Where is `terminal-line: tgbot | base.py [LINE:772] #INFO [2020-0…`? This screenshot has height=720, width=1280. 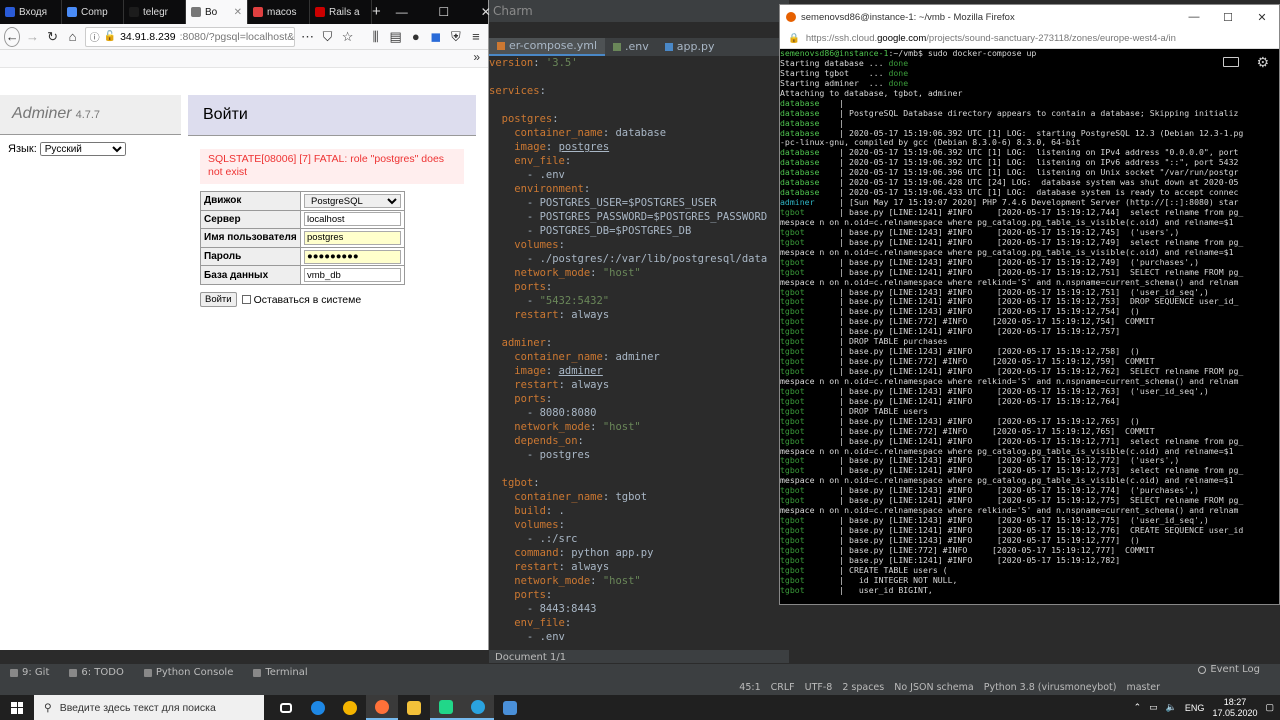
terminal-line: tgbot | base.py [LINE:772] #INFO [2020-0… is located at coordinates (967, 550).